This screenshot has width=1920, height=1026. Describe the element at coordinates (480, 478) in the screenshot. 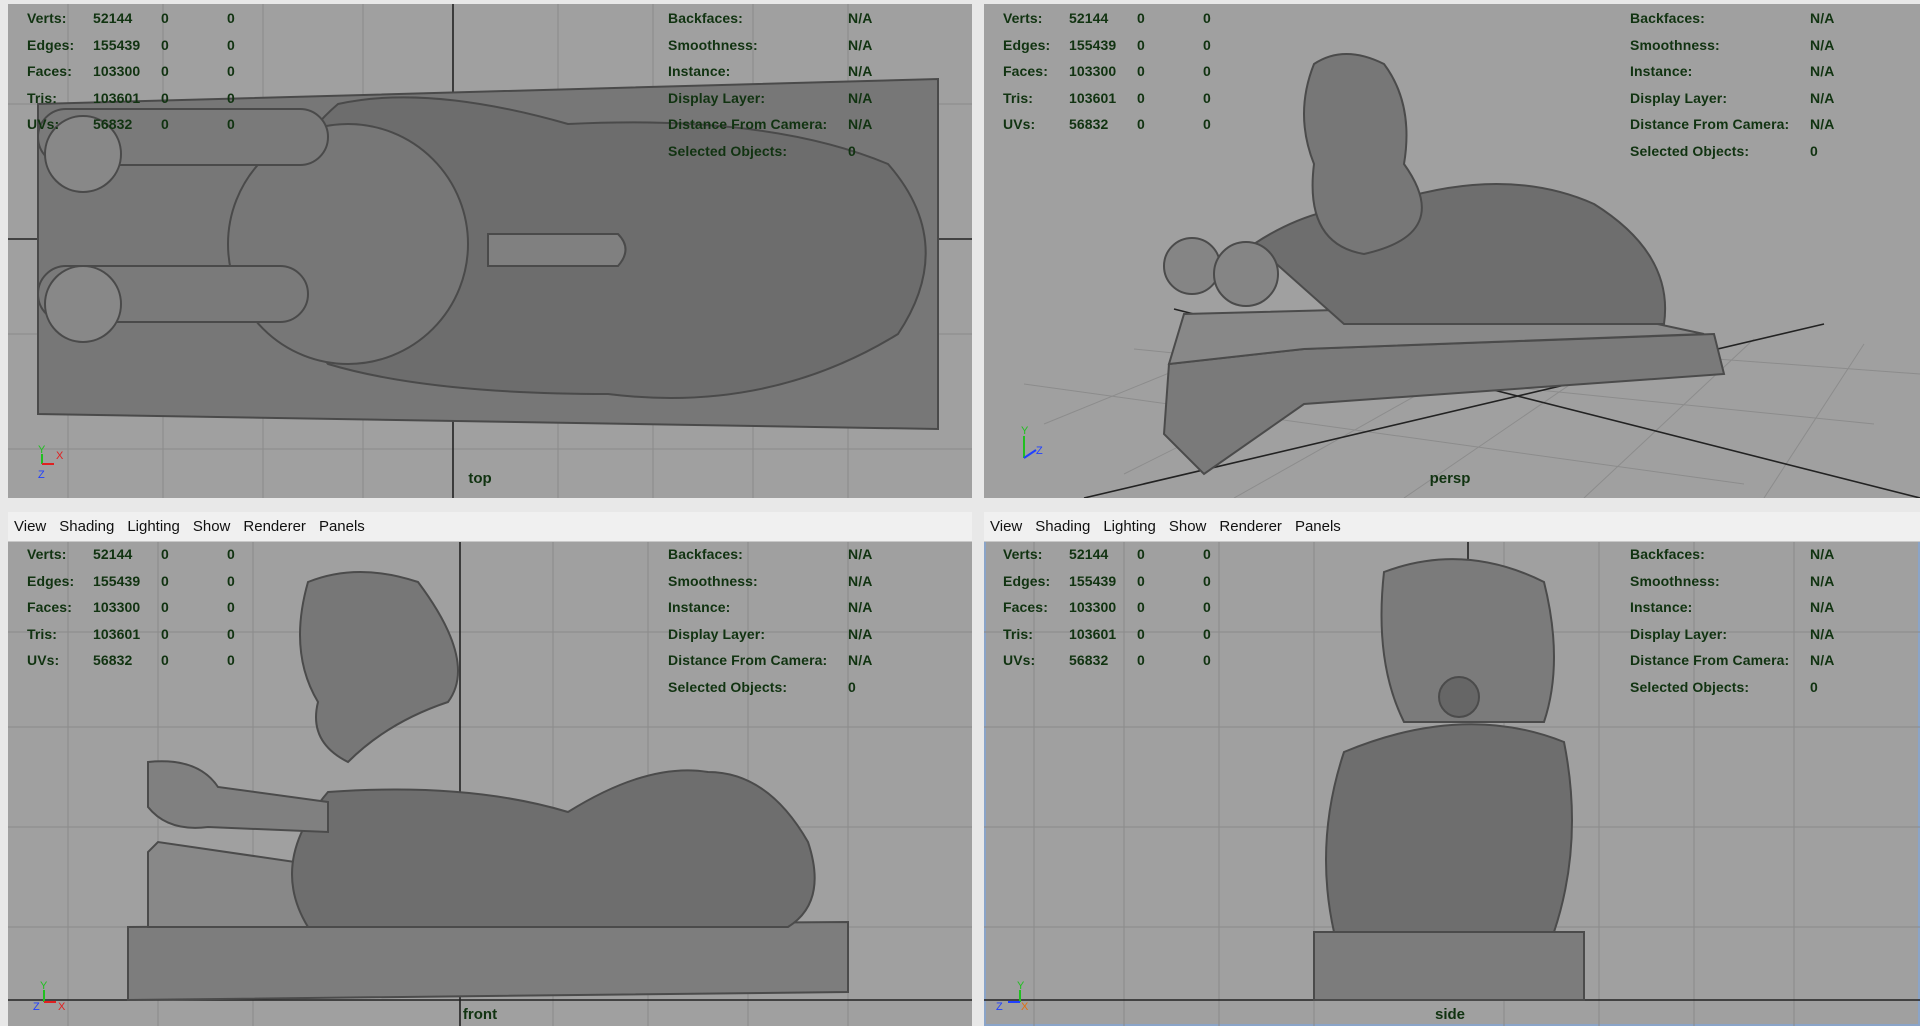

I see `camera-label: top` at that location.